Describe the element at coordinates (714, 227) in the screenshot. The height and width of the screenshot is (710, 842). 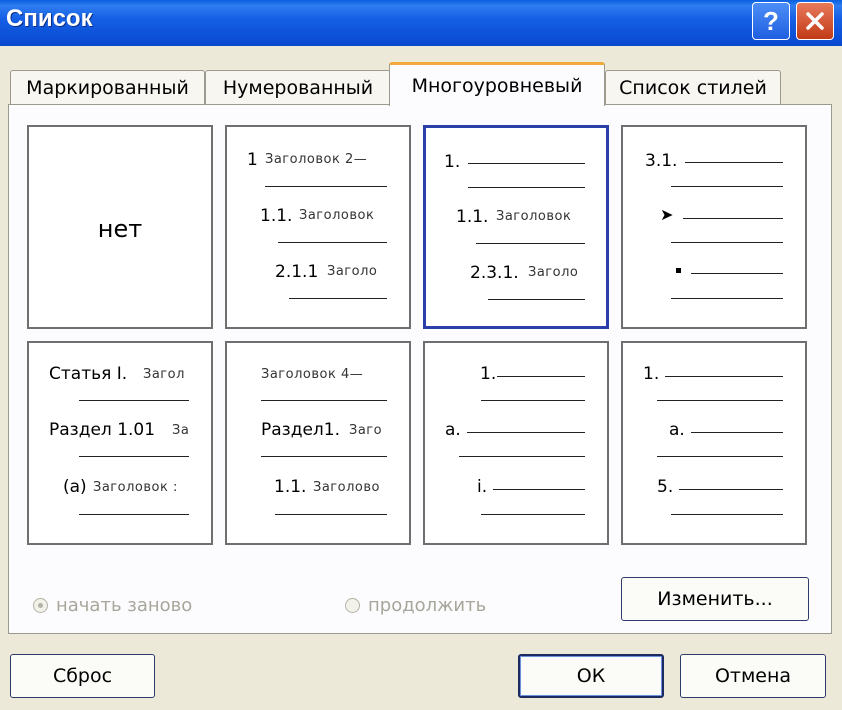
I see `list-option-mixed-bullets: 3.1. ➤` at that location.